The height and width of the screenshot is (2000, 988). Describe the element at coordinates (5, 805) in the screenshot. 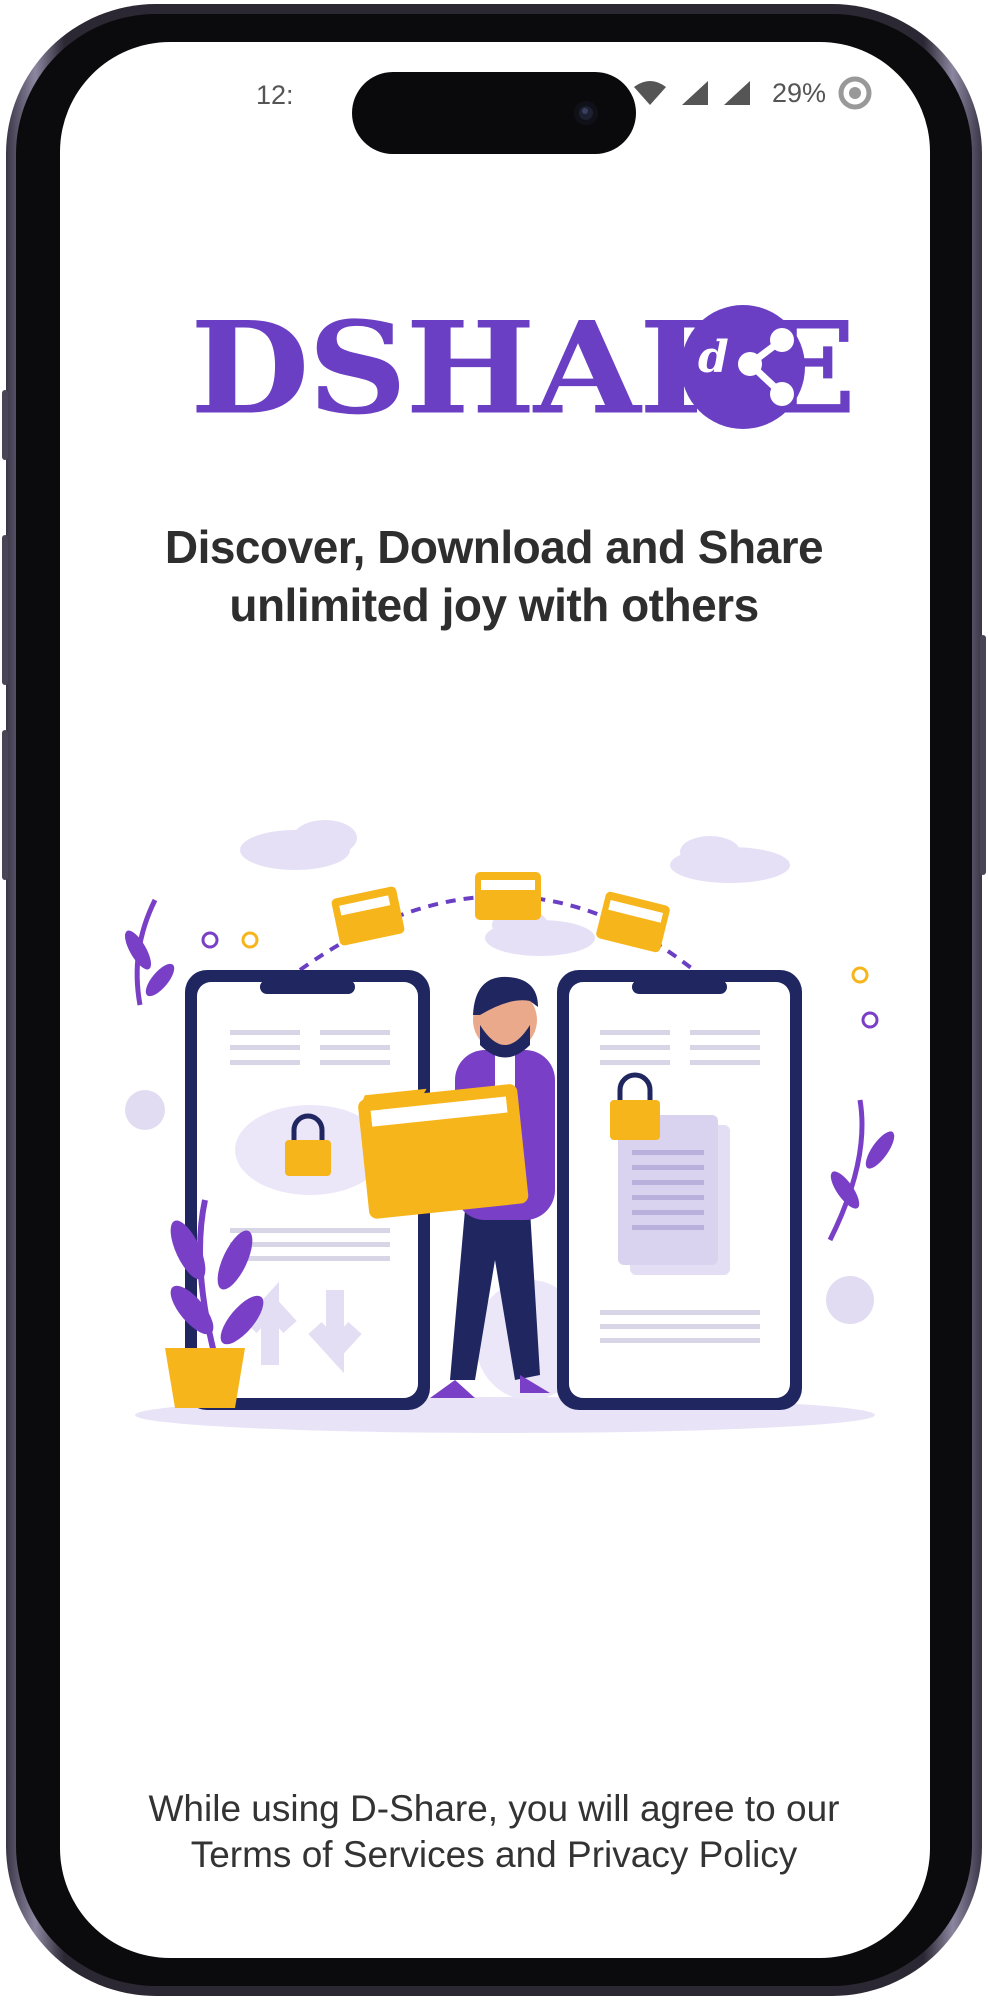

I see `volume-down-button` at that location.